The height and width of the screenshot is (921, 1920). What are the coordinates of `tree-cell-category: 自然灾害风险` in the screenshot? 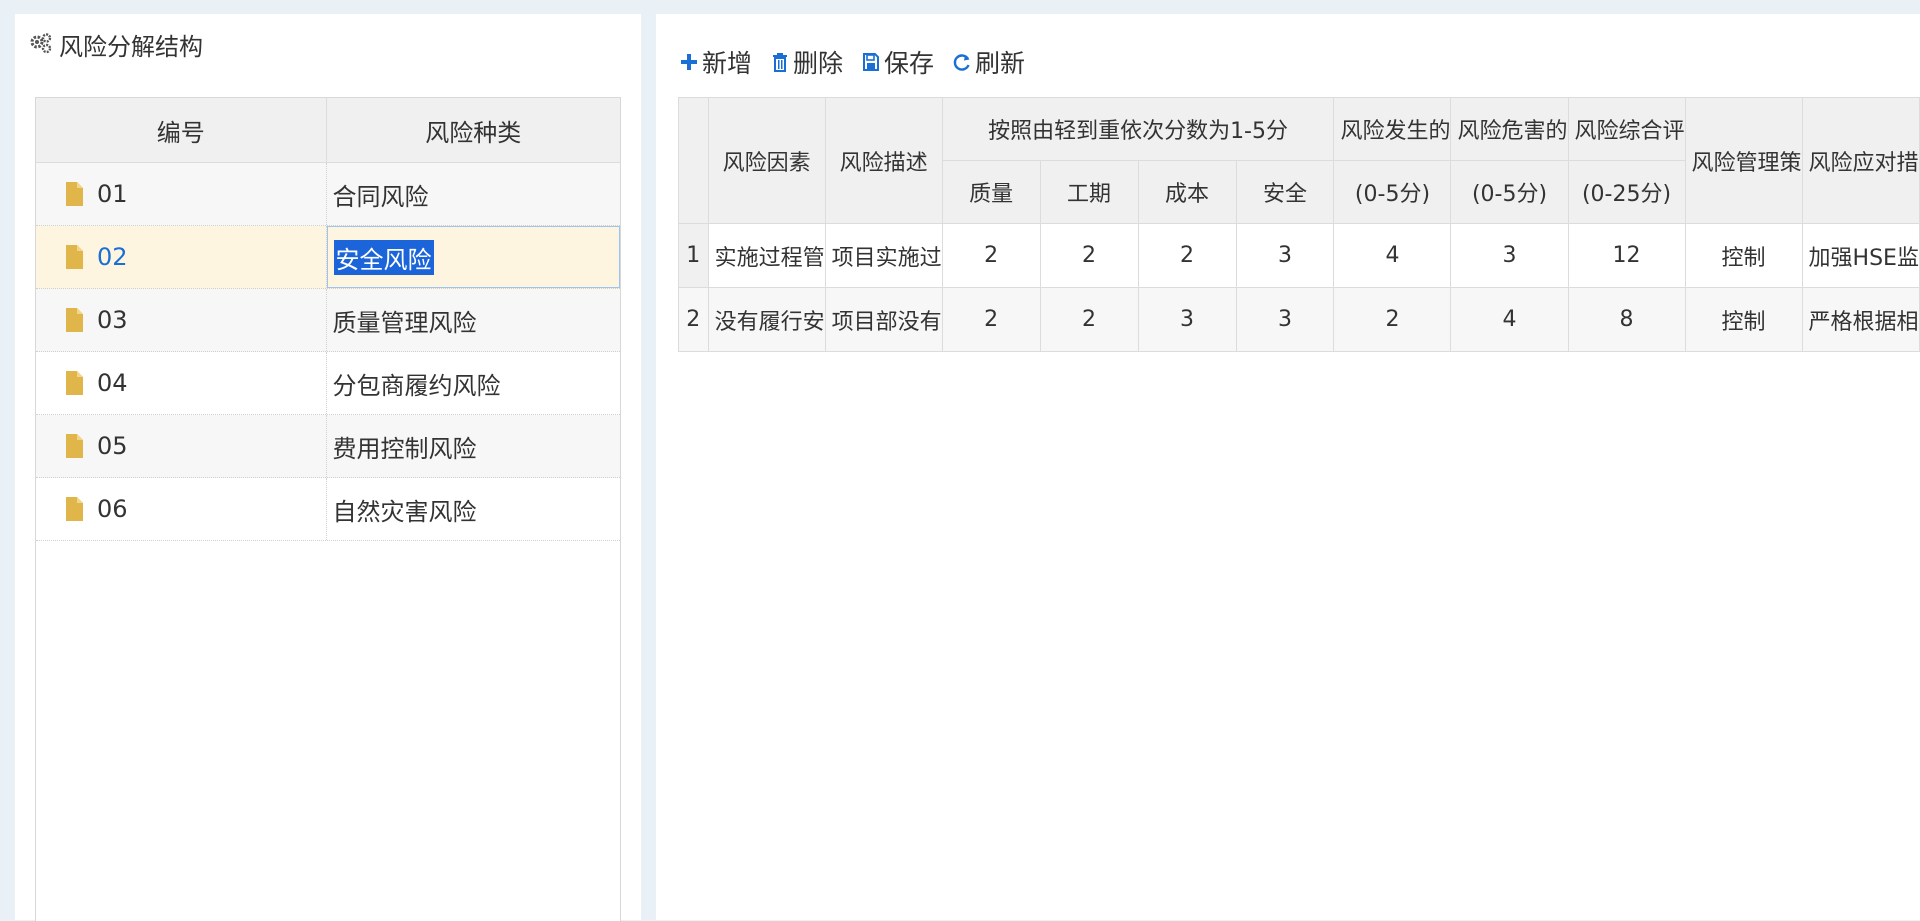 It's located at (474, 509).